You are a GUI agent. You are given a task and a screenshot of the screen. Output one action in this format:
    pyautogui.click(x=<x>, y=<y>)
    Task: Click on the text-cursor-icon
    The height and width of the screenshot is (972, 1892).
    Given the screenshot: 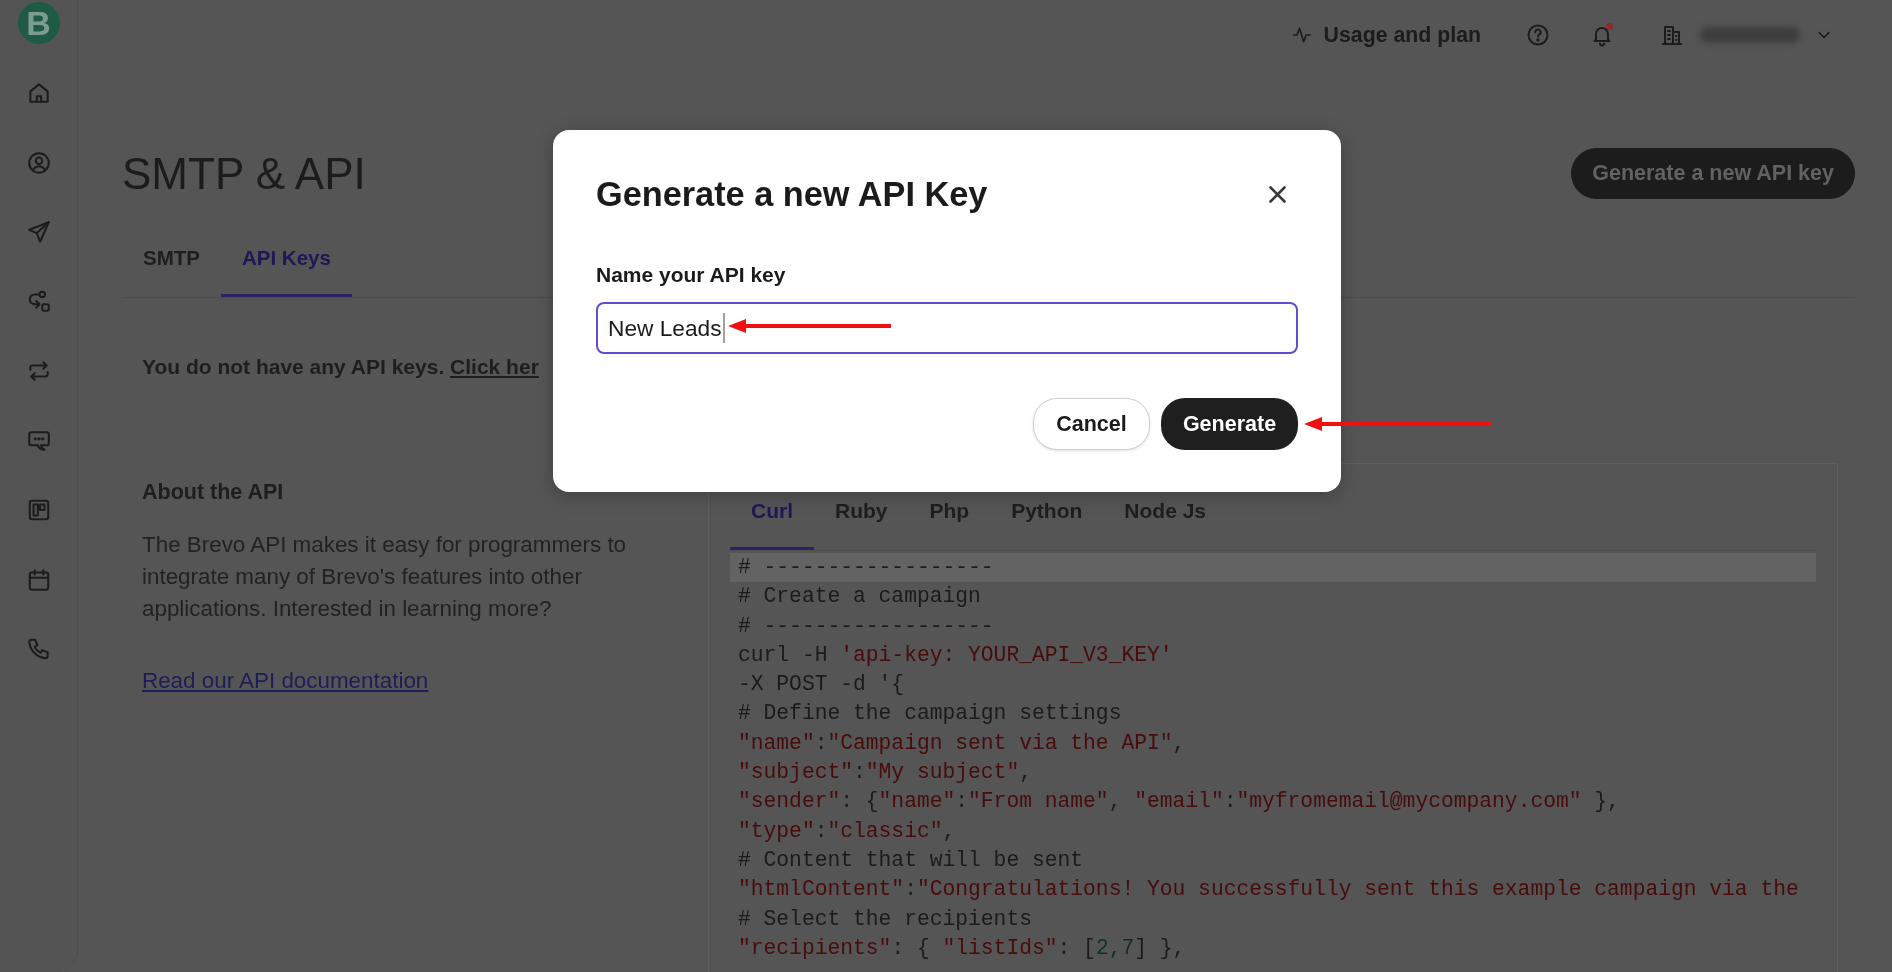 What is the action you would take?
    pyautogui.click(x=723, y=328)
    